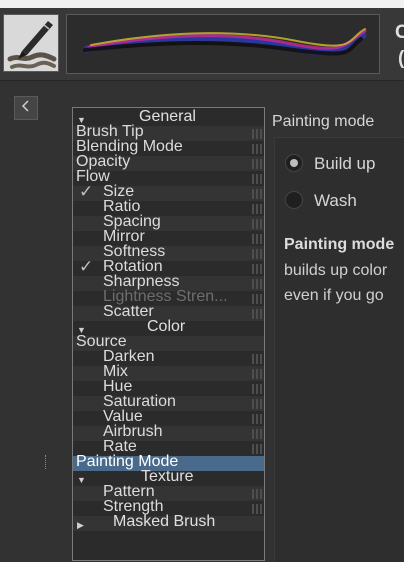 The height and width of the screenshot is (562, 404). Describe the element at coordinates (399, 32) in the screenshot. I see `preset-name: C` at that location.